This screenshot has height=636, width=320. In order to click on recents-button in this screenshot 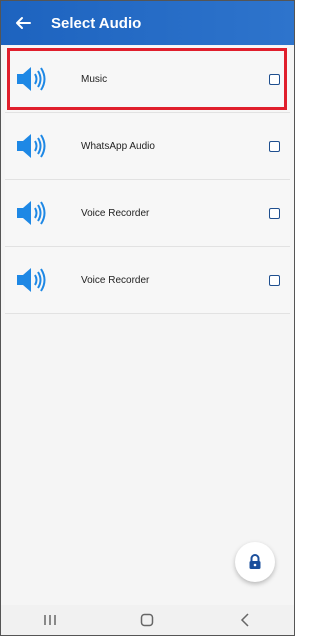, I will do `click(50, 620)`.